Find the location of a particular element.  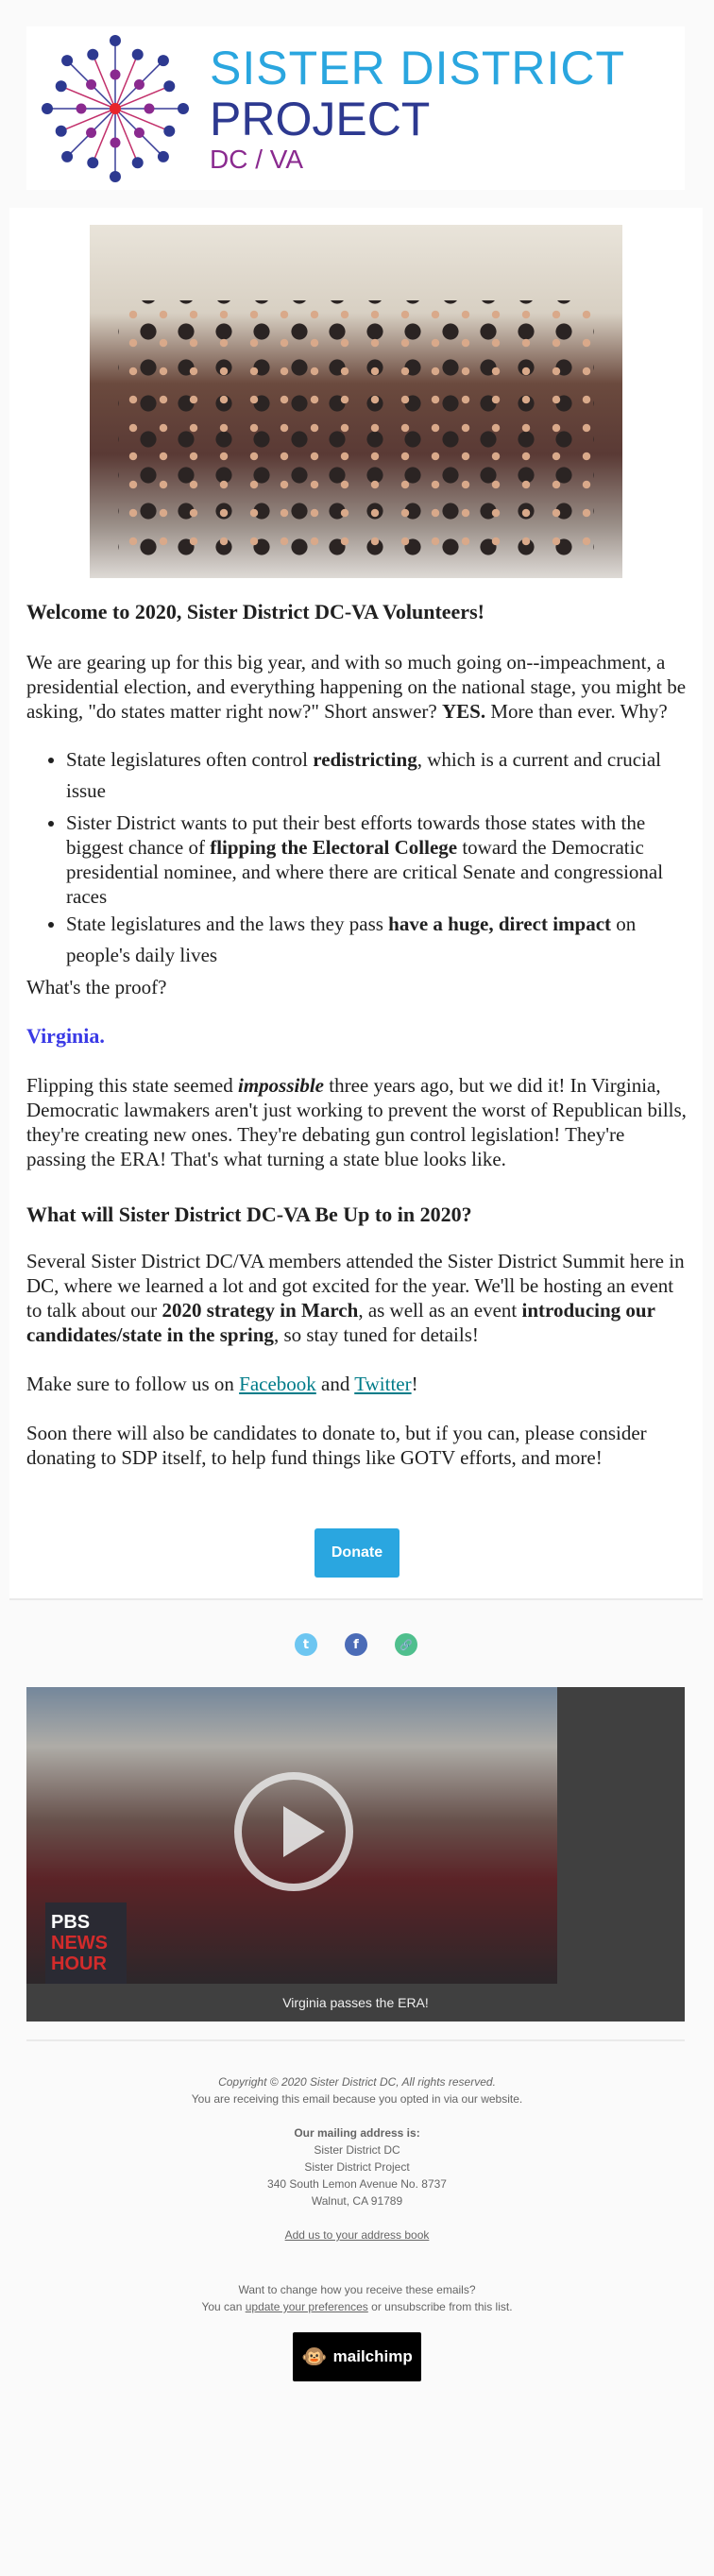

add-address-book-link: Add us to your address book is located at coordinates (357, 2235).